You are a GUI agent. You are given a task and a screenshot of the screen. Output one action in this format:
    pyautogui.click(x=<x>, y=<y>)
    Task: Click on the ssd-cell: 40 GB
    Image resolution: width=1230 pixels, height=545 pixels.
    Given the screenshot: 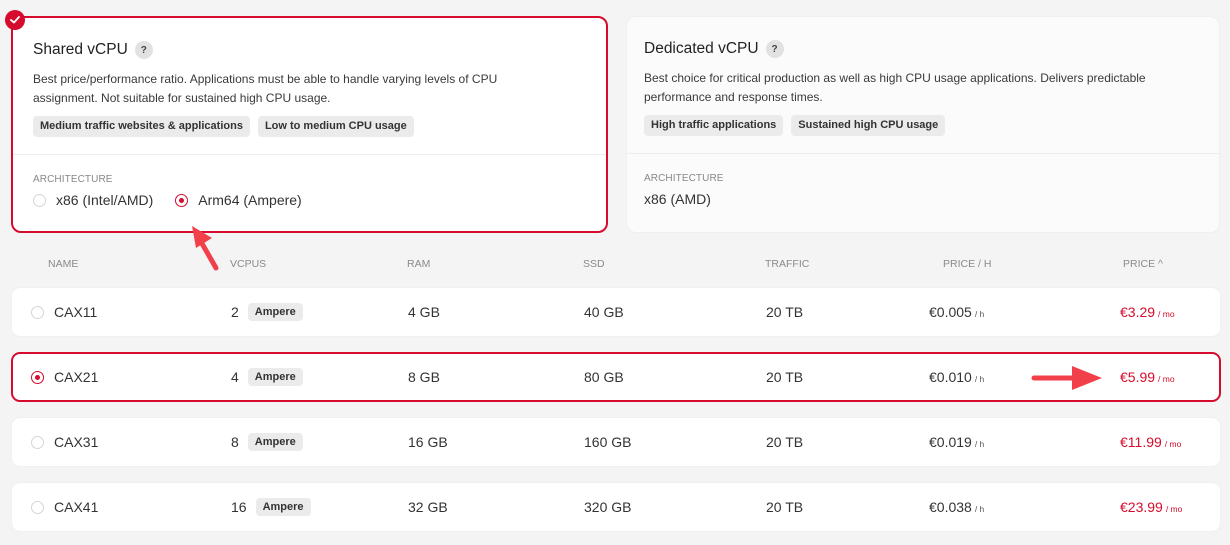 What is the action you would take?
    pyautogui.click(x=604, y=312)
    